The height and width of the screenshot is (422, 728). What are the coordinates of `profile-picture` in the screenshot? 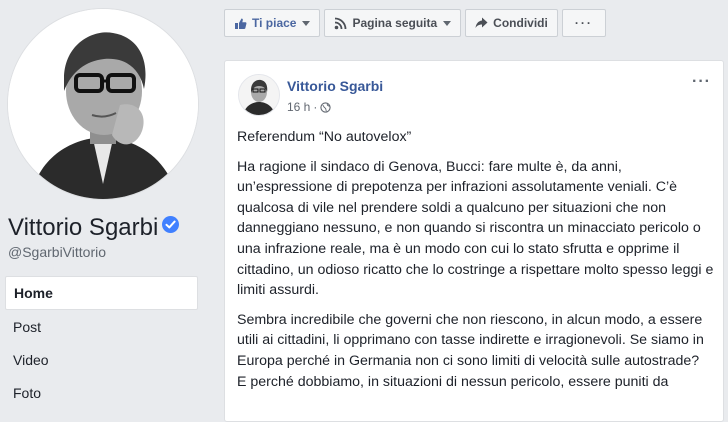 It's located at (103, 104).